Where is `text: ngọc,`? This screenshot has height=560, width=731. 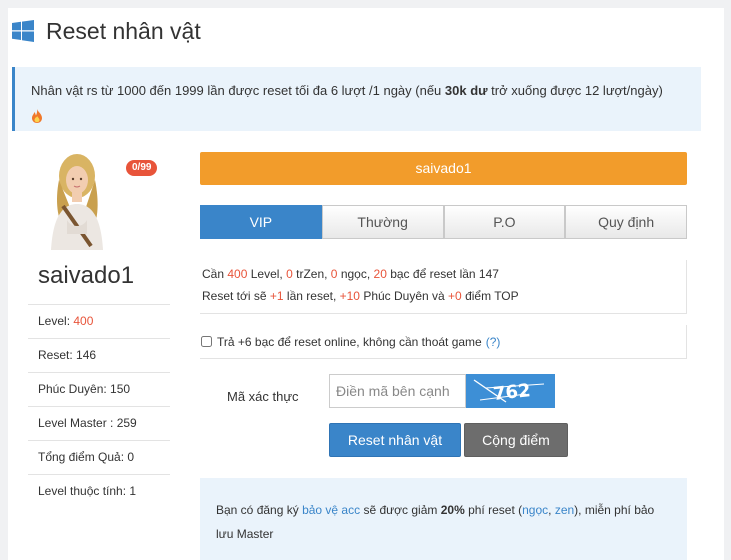
text: ngọc, is located at coordinates (355, 274).